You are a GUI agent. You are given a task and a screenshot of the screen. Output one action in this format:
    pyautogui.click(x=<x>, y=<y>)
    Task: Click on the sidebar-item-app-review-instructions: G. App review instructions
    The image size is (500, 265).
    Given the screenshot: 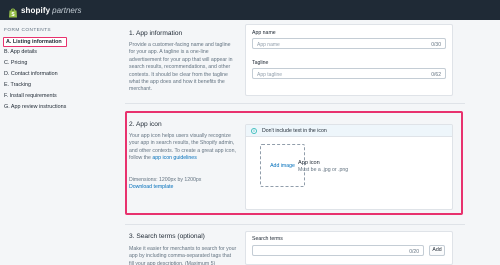 What is the action you would take?
    pyautogui.click(x=35, y=107)
    